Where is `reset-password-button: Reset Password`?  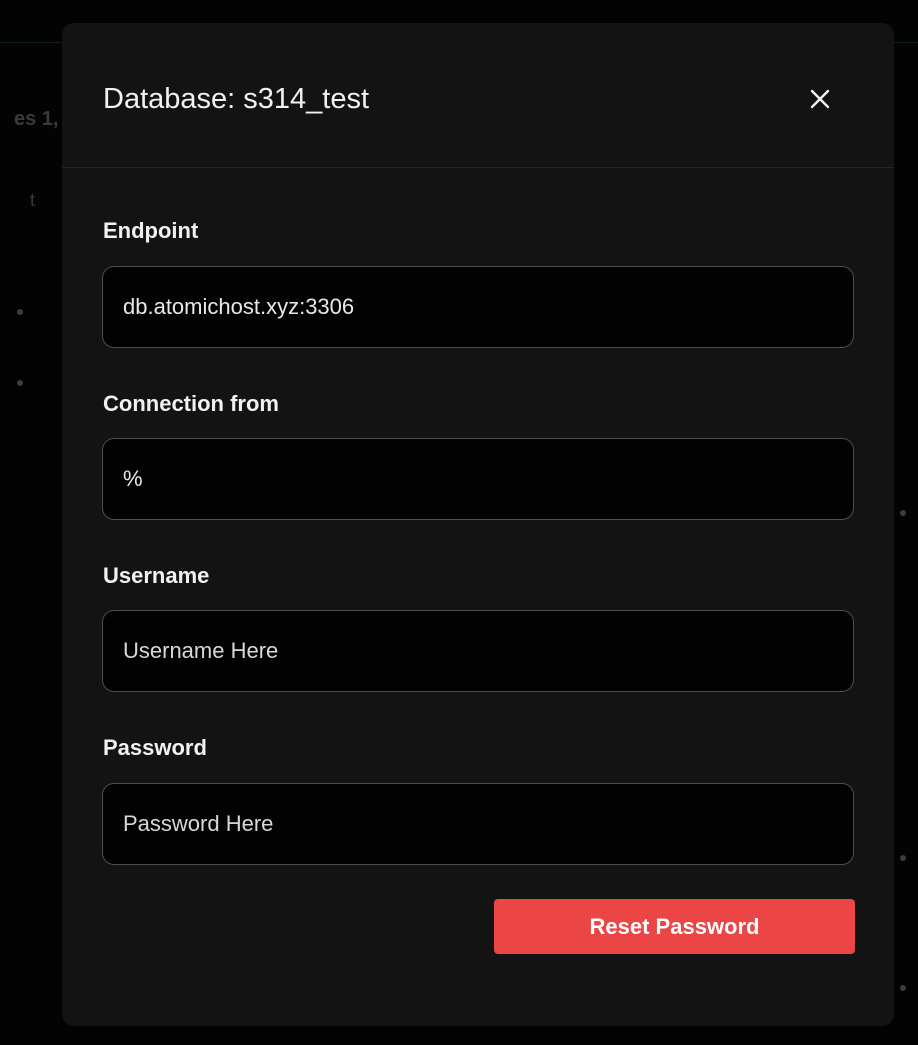
reset-password-button: Reset Password is located at coordinates (674, 926).